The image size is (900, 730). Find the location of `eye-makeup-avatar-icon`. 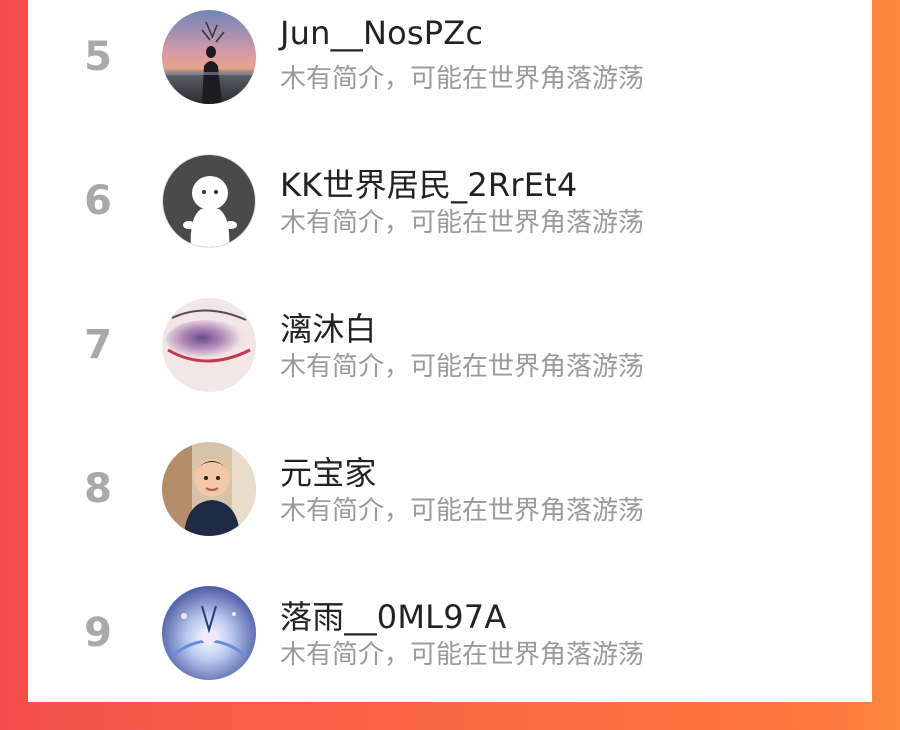

eye-makeup-avatar-icon is located at coordinates (209, 345).